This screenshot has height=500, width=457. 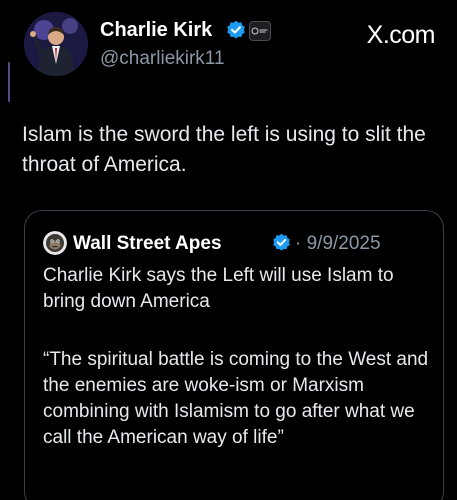 I want to click on author-avatar, so click(x=56, y=44).